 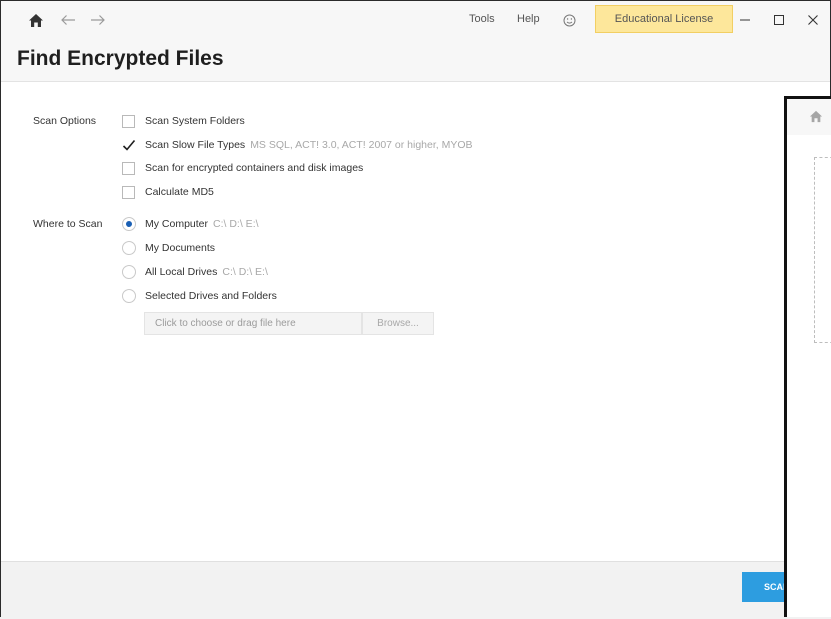 What do you see at coordinates (129, 272) in the screenshot?
I see `all-local-drives-radio` at bounding box center [129, 272].